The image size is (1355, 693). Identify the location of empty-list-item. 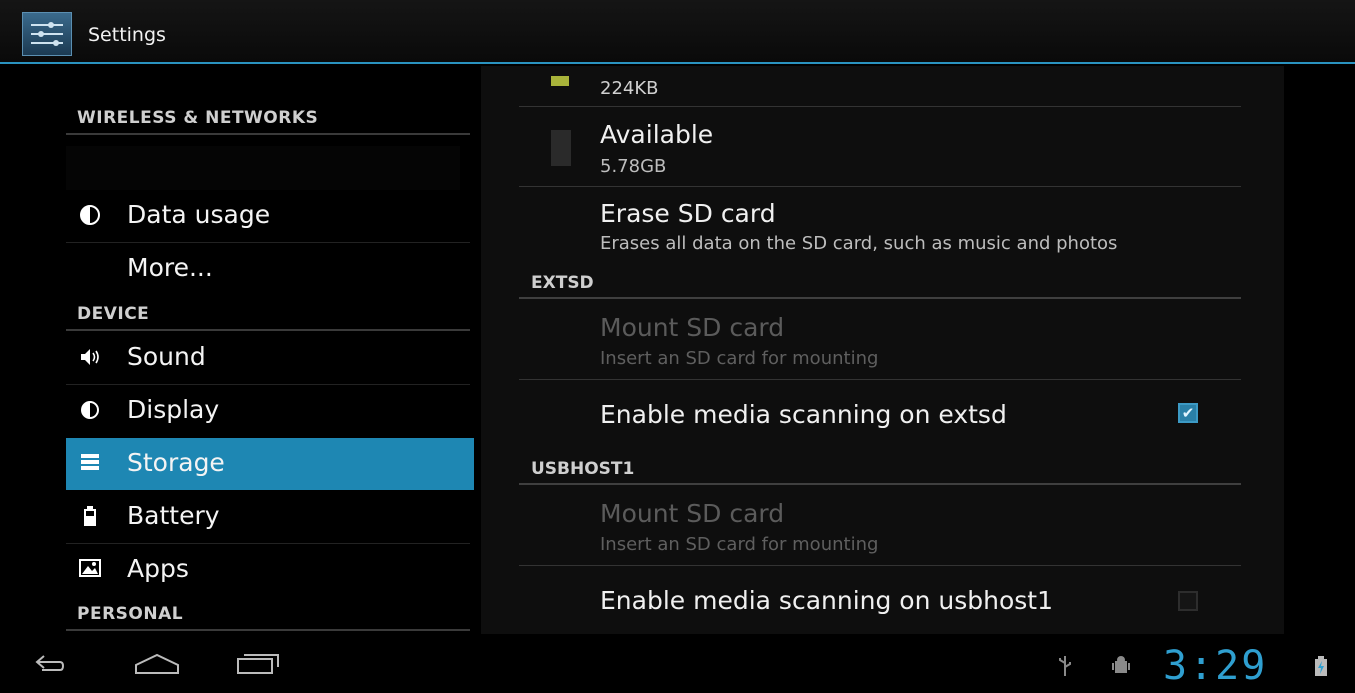
(263, 168).